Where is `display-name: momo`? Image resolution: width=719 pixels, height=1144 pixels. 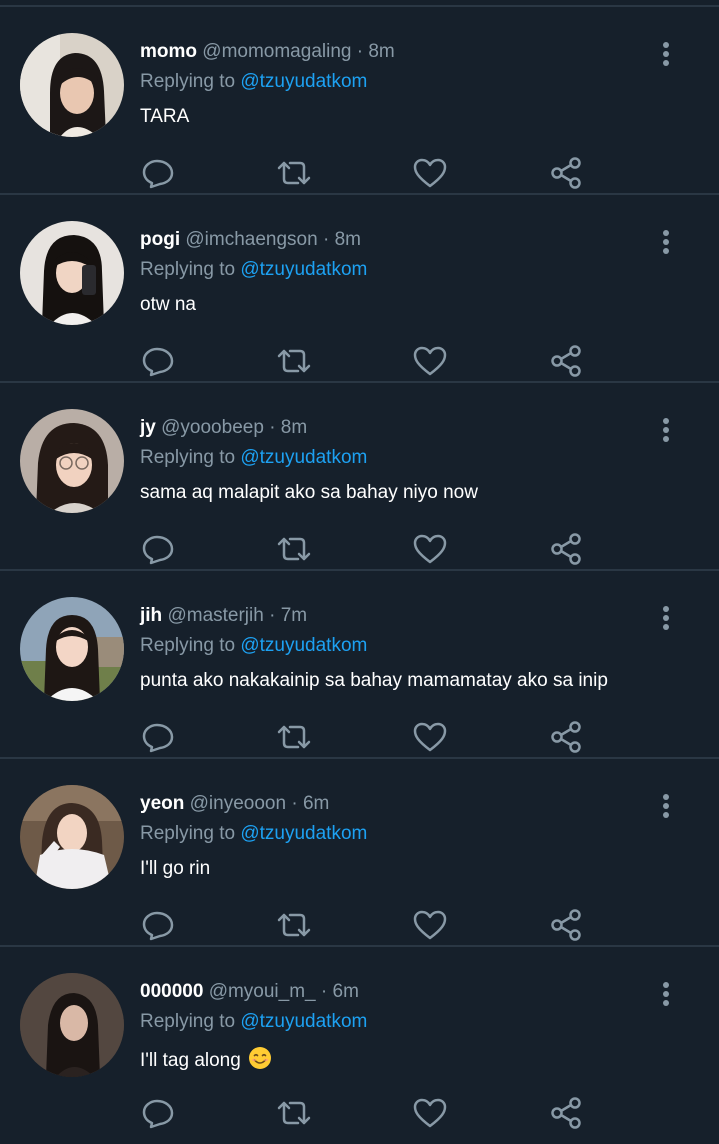
display-name: momo is located at coordinates (168, 51).